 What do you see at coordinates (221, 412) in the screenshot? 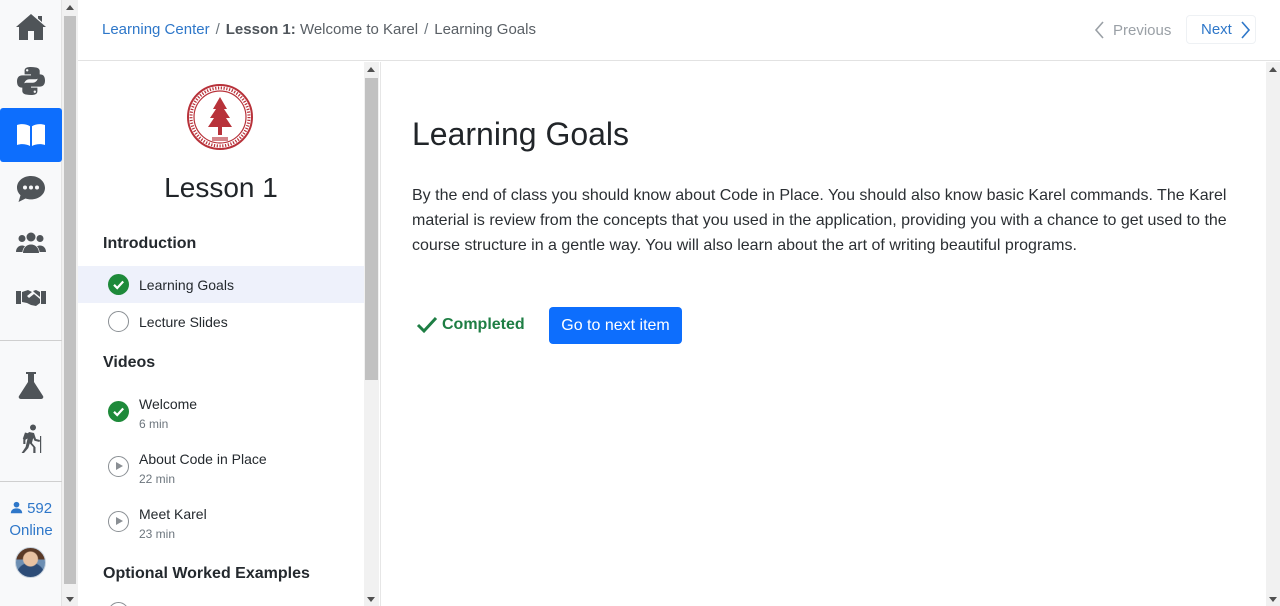
I see `lesson-item-welcome: Welcome 6 min` at bounding box center [221, 412].